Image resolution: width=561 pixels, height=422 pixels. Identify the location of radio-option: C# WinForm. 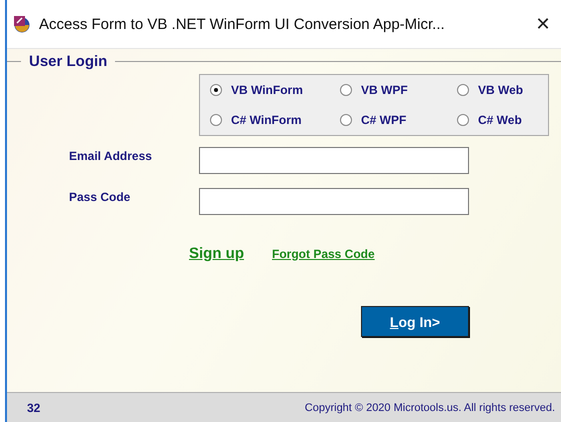
(275, 120).